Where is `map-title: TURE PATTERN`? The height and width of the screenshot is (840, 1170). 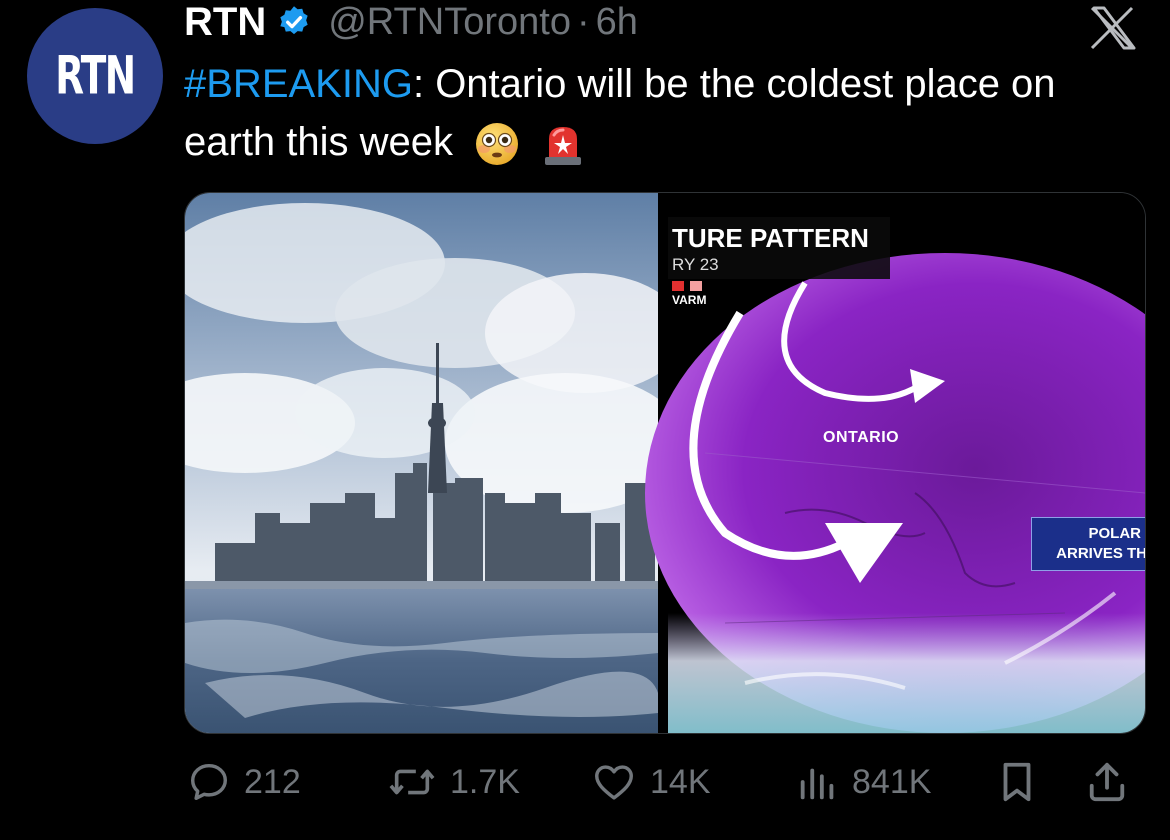
map-title: TURE PATTERN is located at coordinates (770, 238).